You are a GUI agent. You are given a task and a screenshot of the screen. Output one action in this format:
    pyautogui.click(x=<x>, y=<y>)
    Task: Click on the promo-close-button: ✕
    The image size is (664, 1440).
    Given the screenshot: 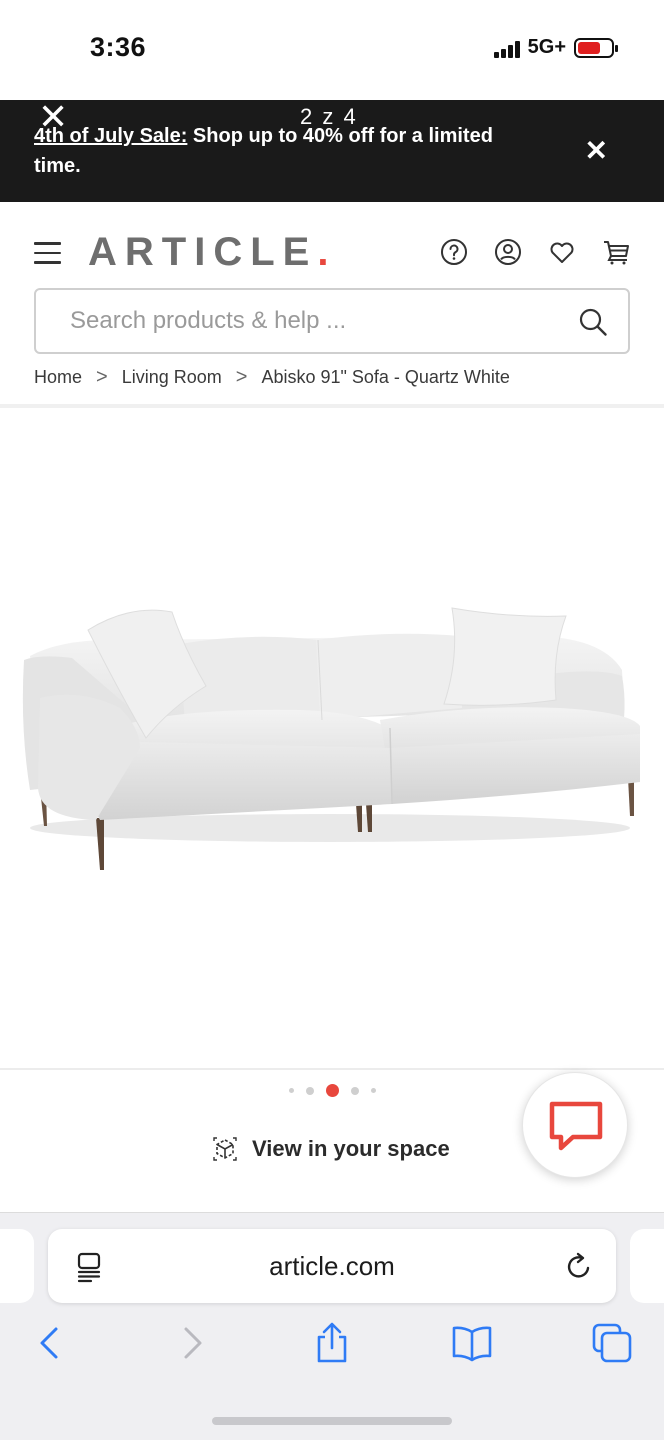 What is the action you would take?
    pyautogui.click(x=596, y=151)
    